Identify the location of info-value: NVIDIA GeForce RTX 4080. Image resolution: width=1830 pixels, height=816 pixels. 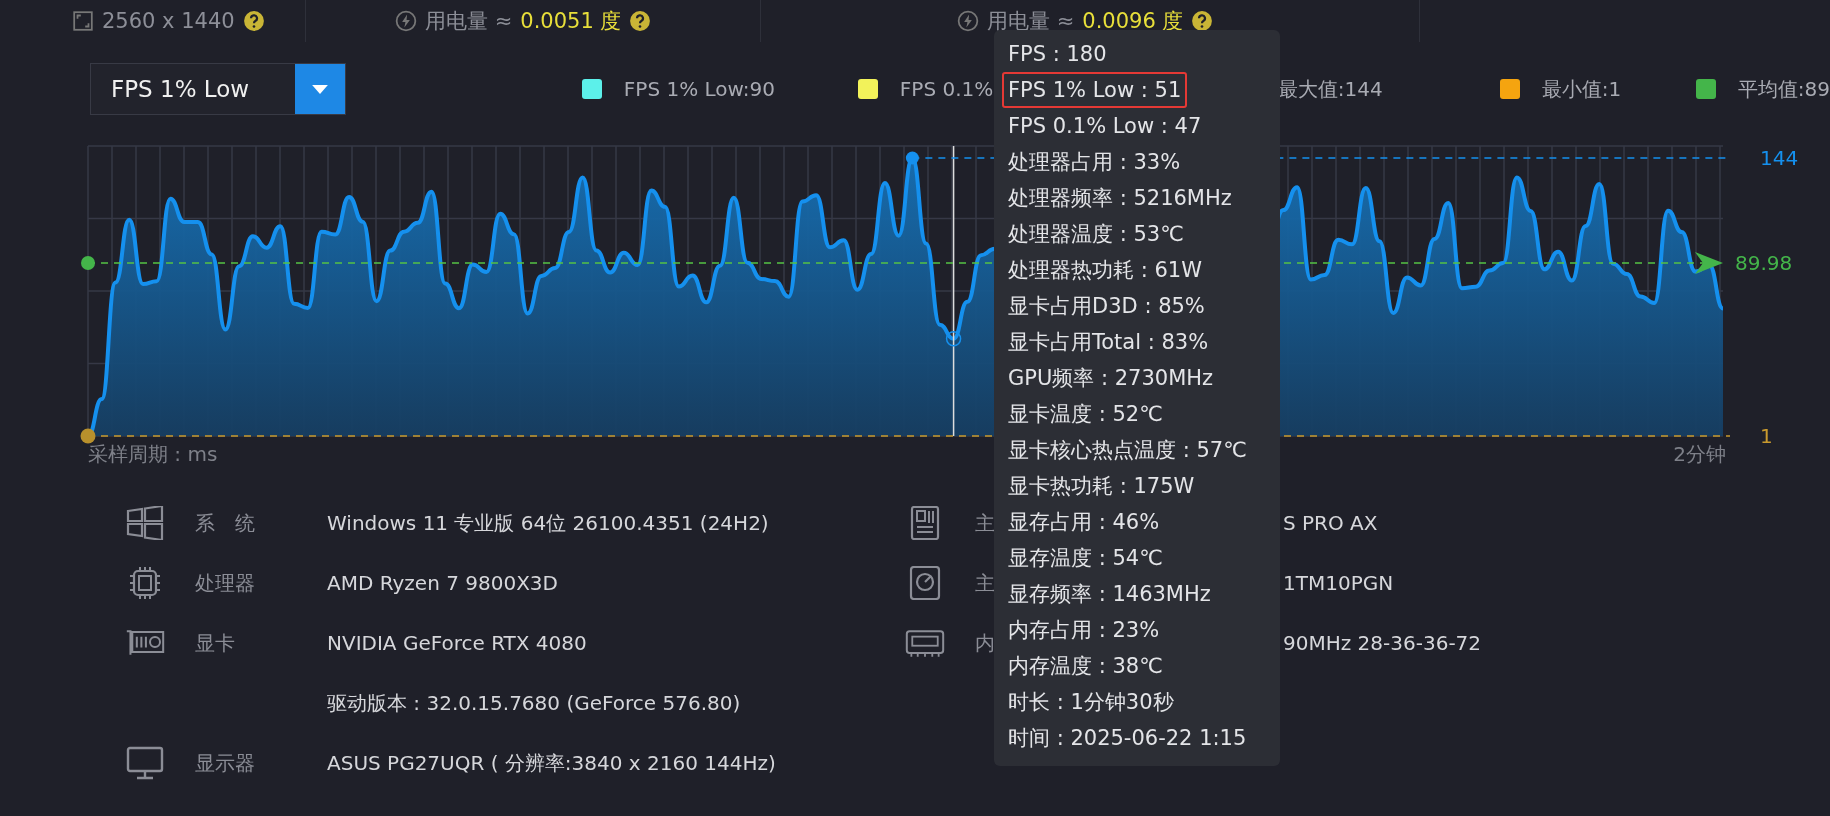
(457, 643).